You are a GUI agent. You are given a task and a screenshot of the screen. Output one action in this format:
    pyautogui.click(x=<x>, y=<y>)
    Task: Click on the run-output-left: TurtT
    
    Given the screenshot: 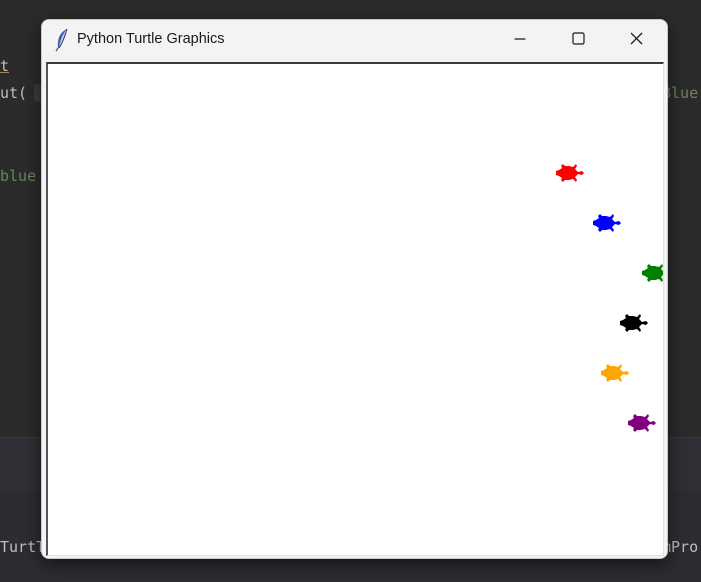 What is the action you would take?
    pyautogui.click(x=23, y=547)
    